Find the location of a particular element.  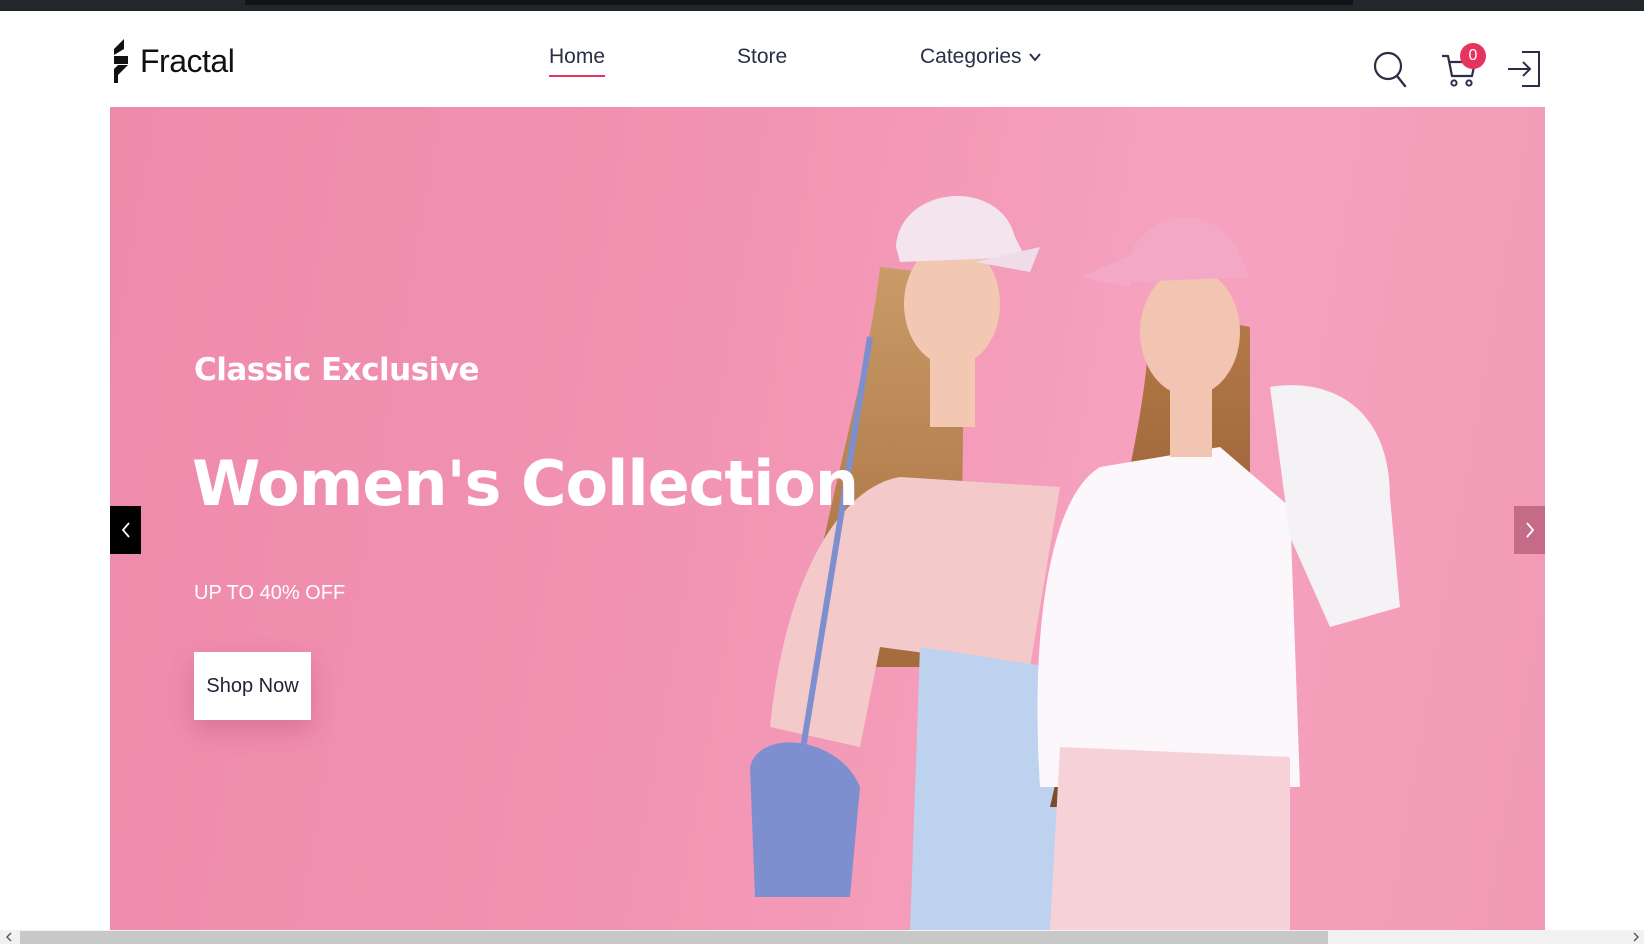

chevron-right-icon is located at coordinates (1529, 530).